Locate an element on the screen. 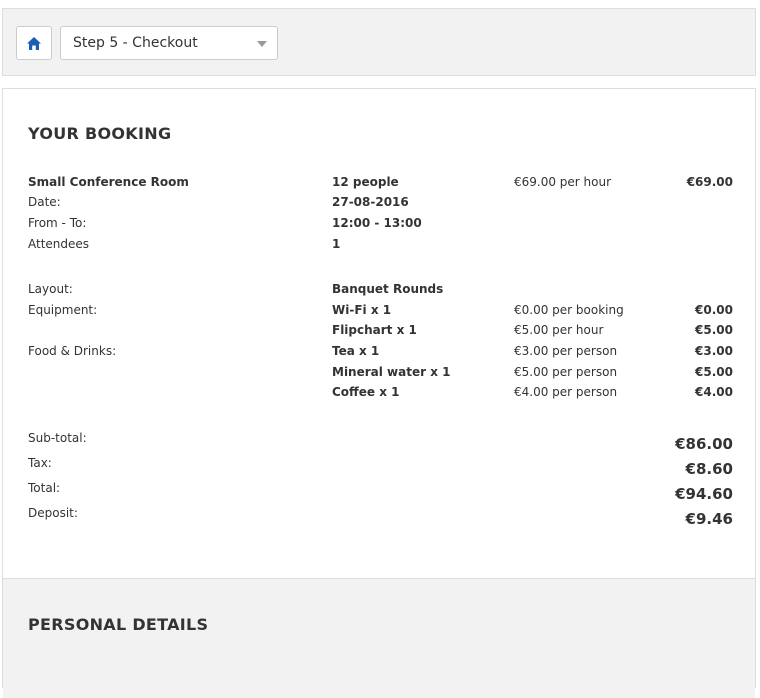 This screenshot has width=760, height=698. booking-row-date: Date: 27-08-2016 is located at coordinates (380, 205).